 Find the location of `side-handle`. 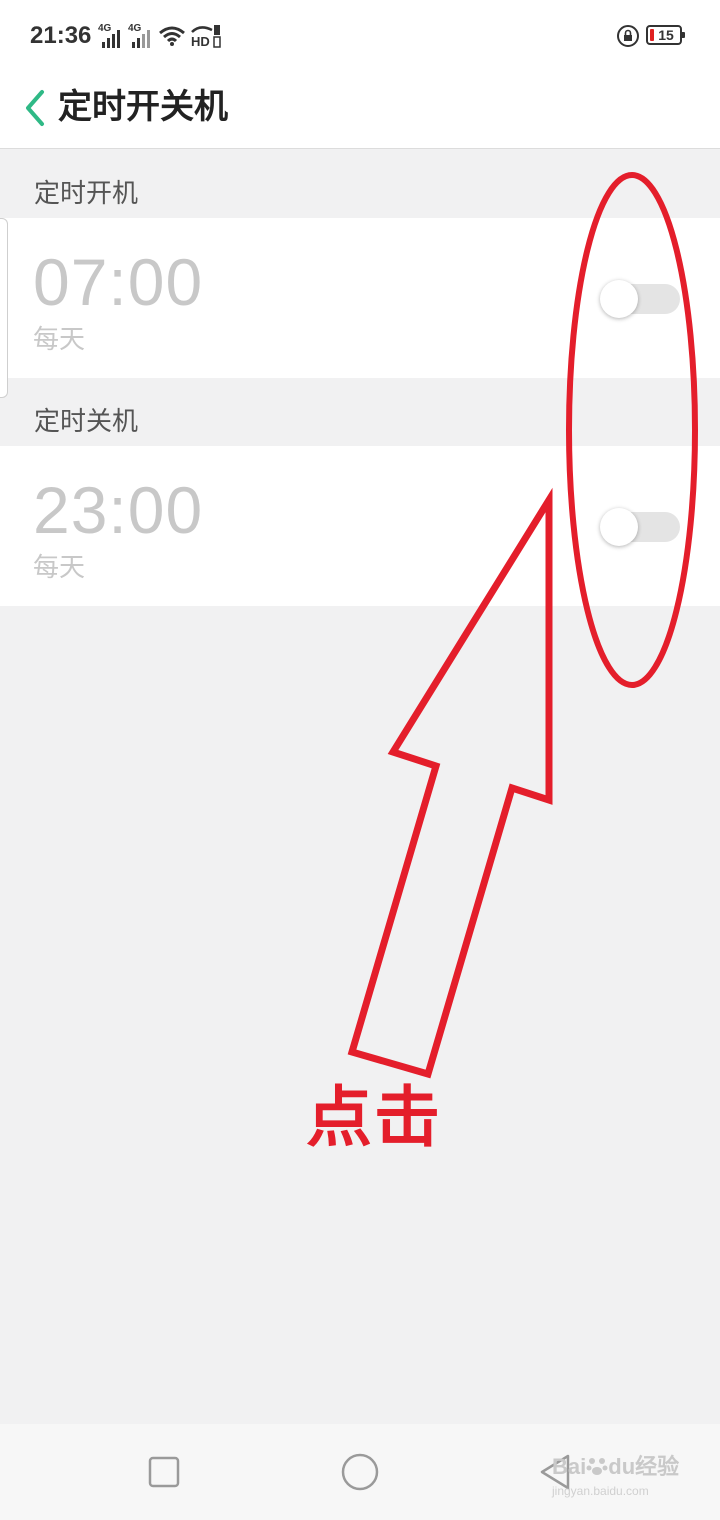

side-handle is located at coordinates (4, 308).